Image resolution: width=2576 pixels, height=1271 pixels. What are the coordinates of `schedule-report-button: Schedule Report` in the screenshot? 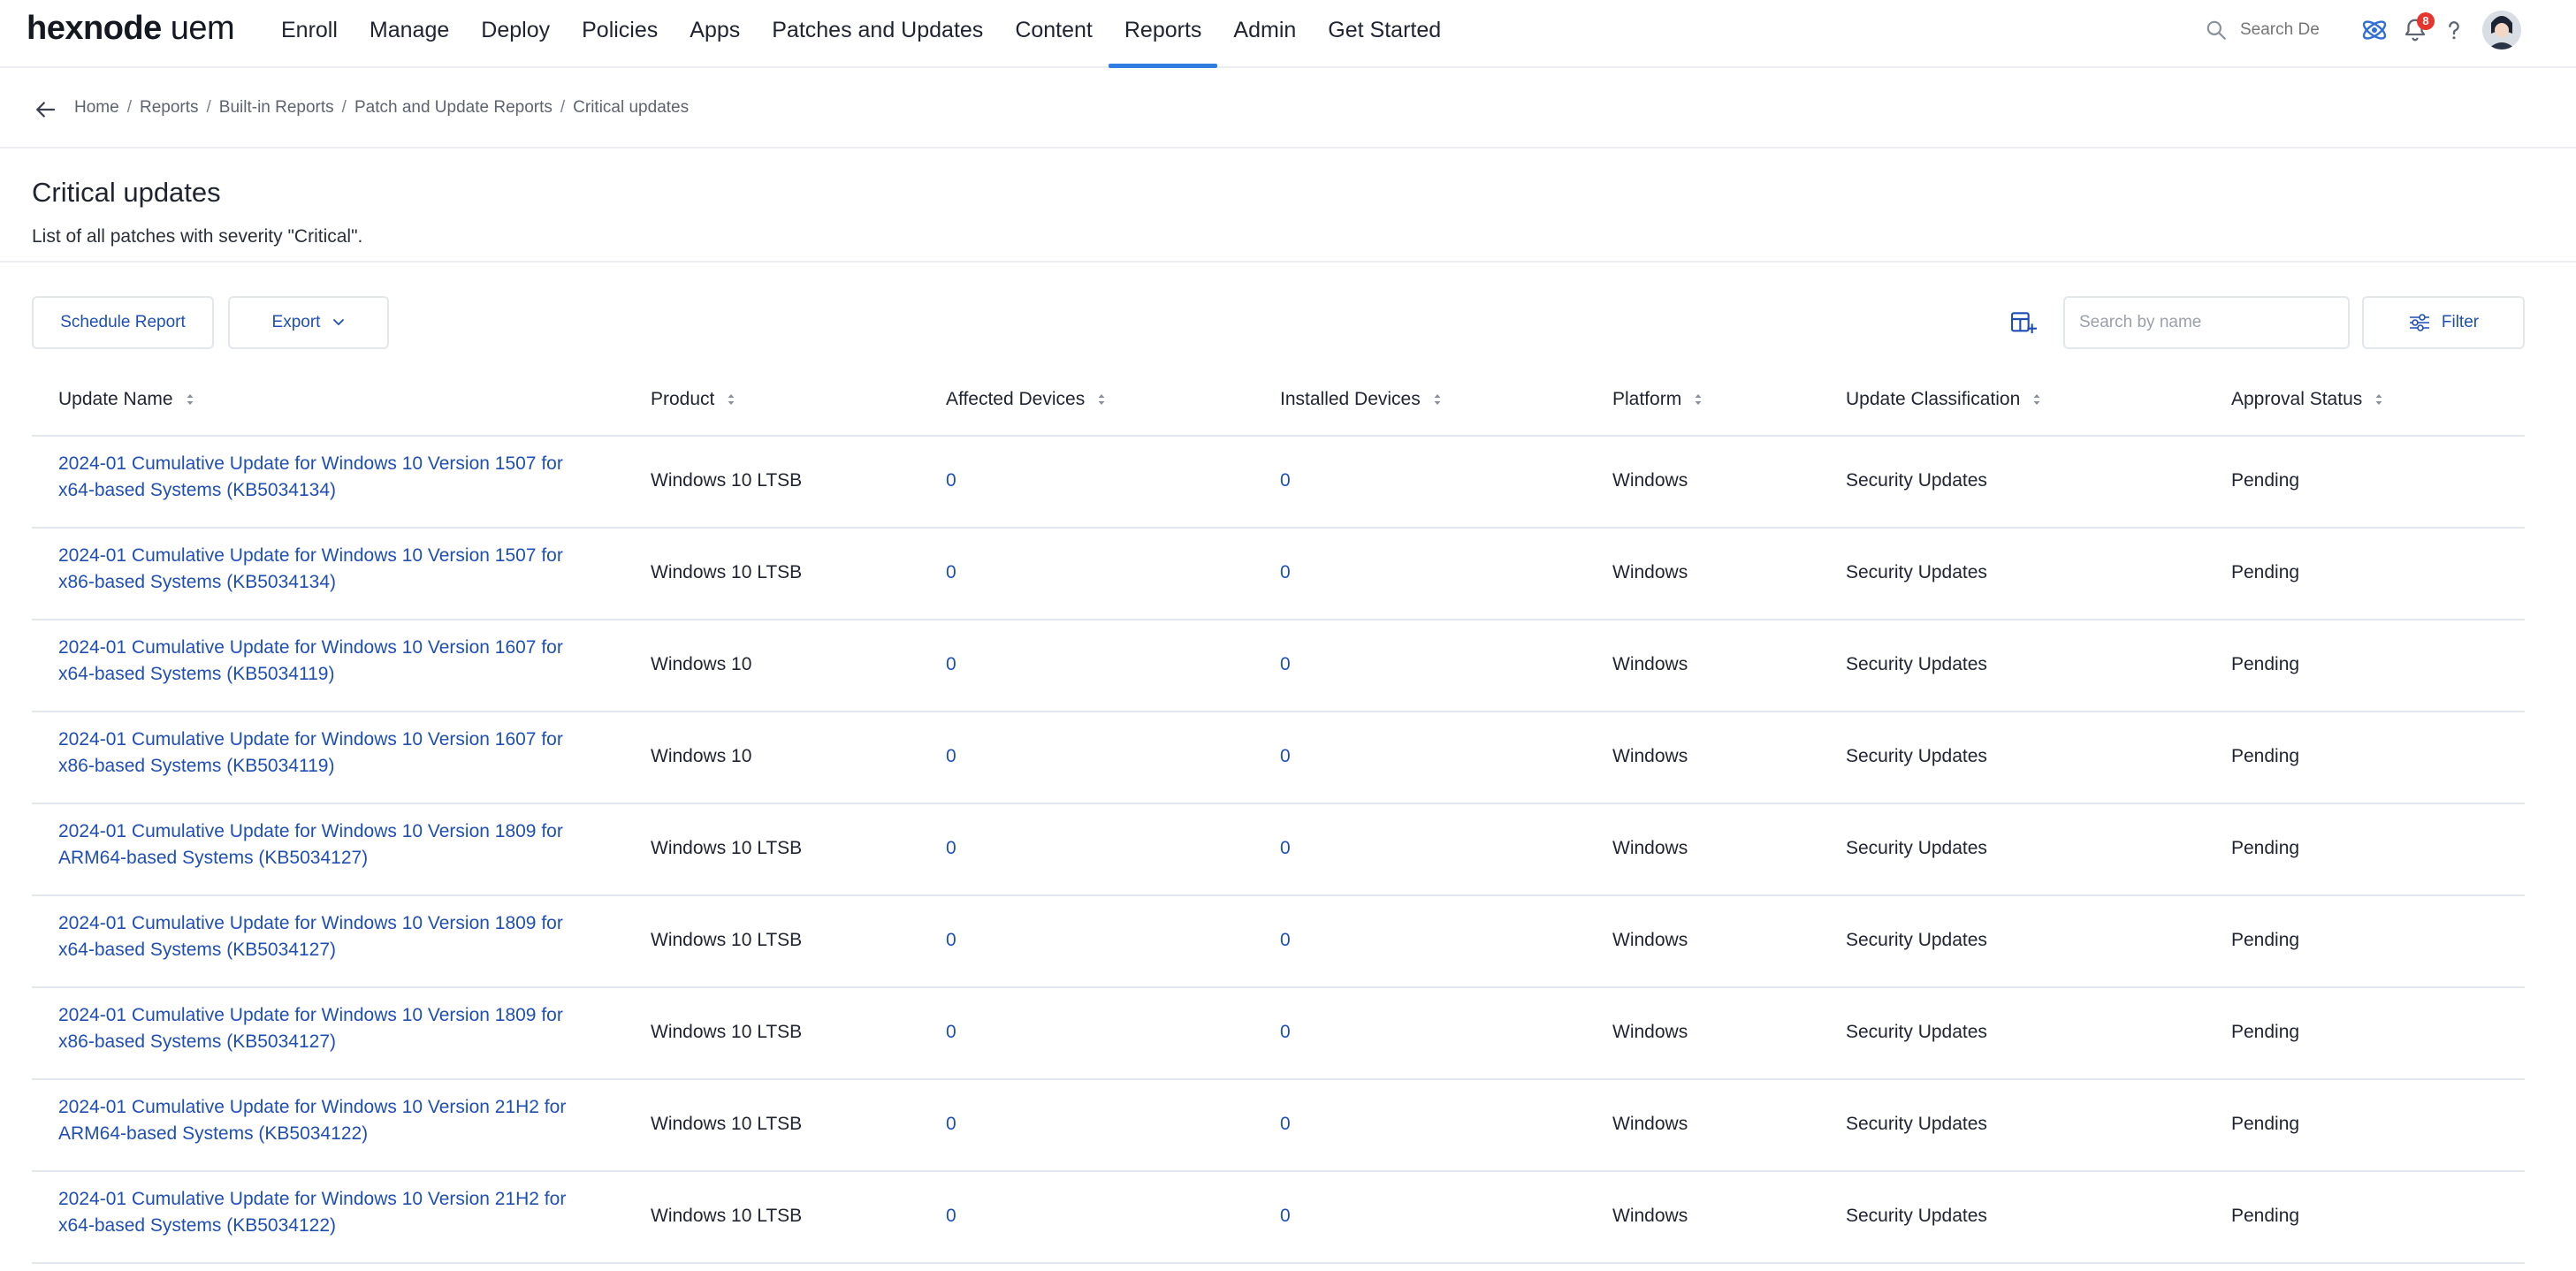 It's located at (123, 322).